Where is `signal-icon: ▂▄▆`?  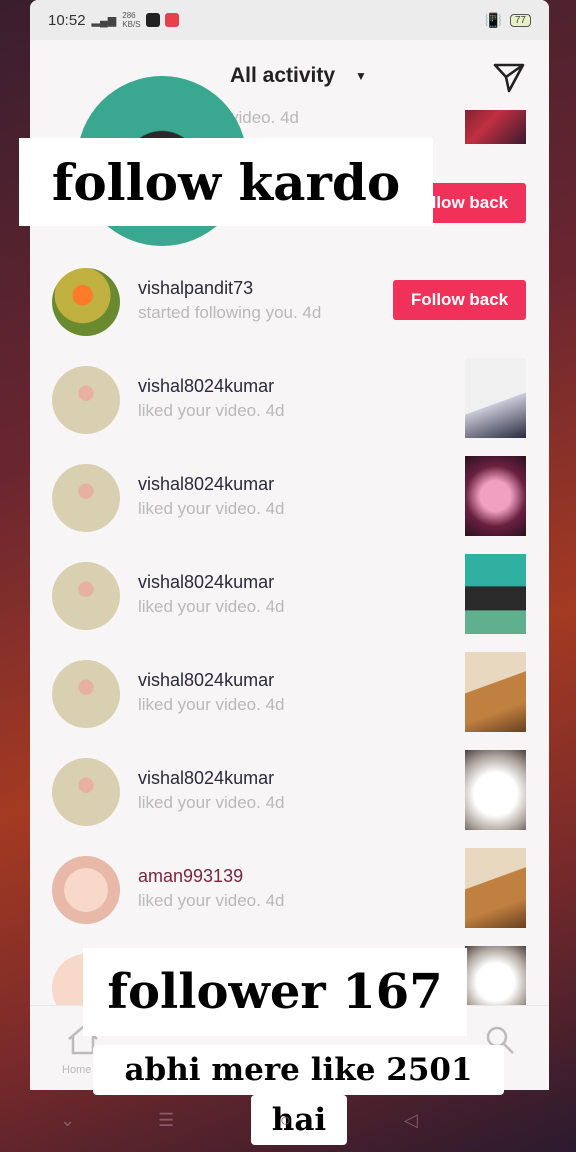 signal-icon: ▂▄▆ is located at coordinates (104, 20).